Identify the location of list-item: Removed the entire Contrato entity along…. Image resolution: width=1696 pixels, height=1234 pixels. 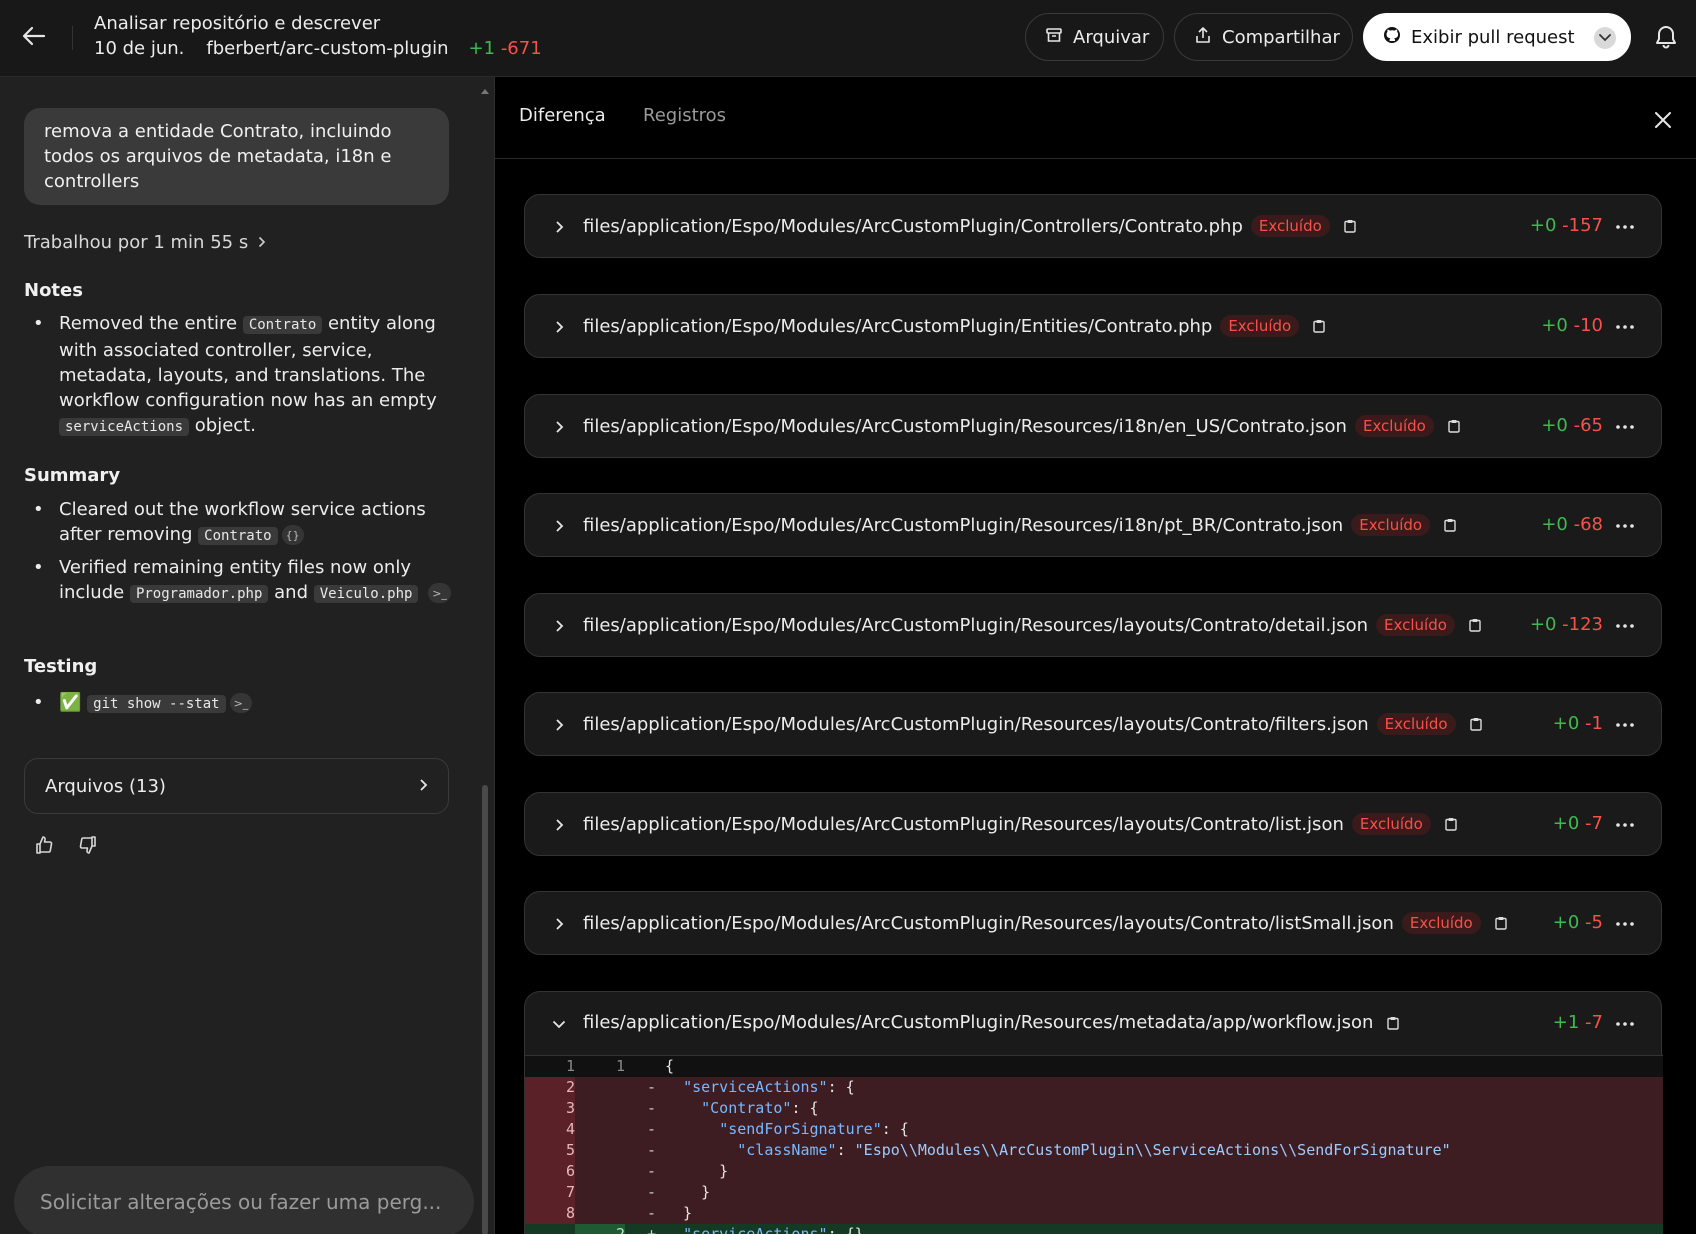
(239, 375).